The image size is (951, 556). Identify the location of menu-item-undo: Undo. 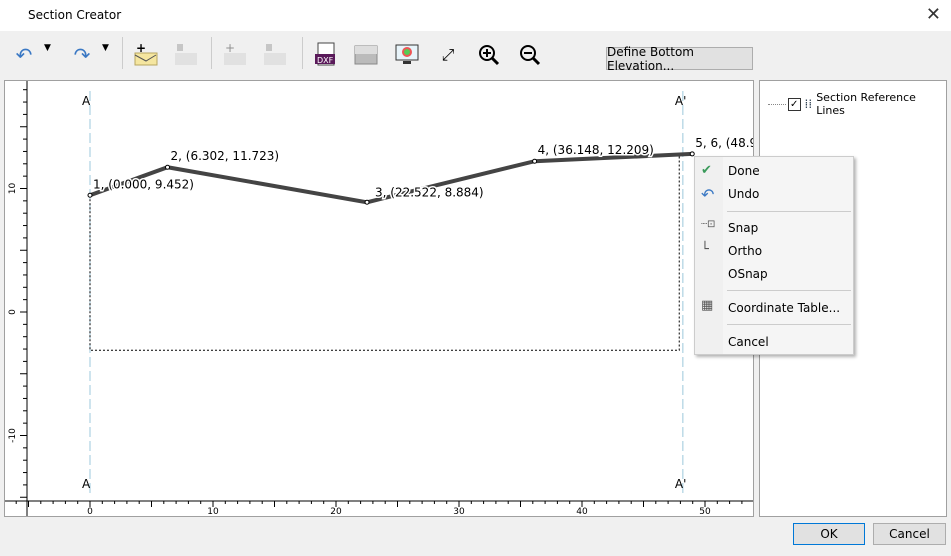
(743, 194).